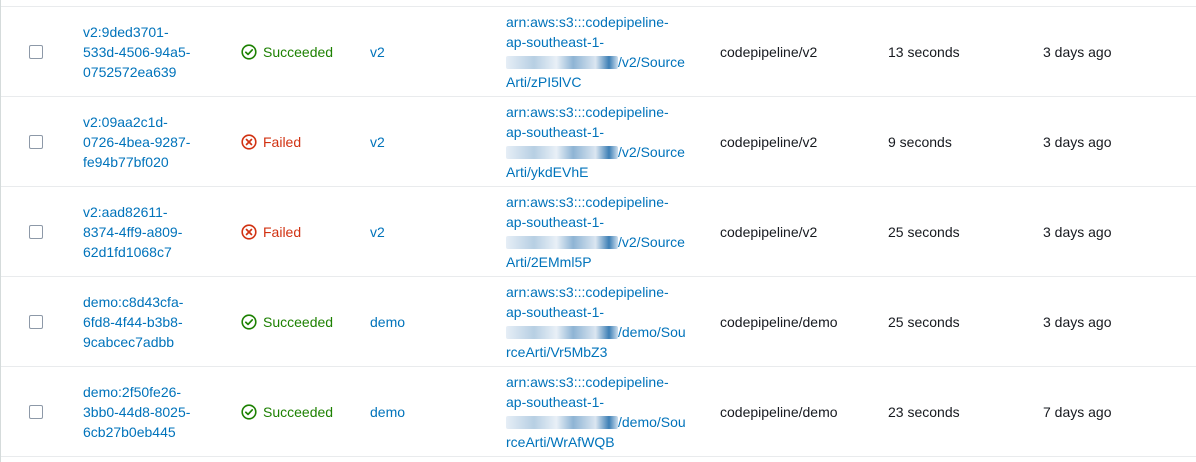 The height and width of the screenshot is (462, 1196). Describe the element at coordinates (948, 411) in the screenshot. I see `duration-cell: 23 seconds` at that location.